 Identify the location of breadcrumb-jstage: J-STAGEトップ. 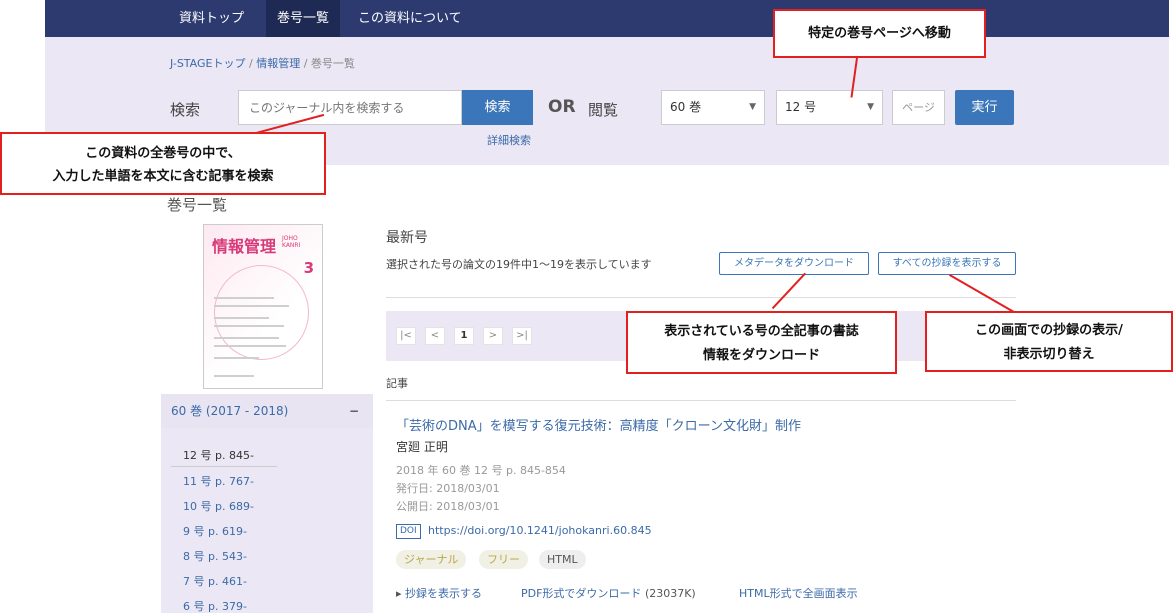
(207, 63).